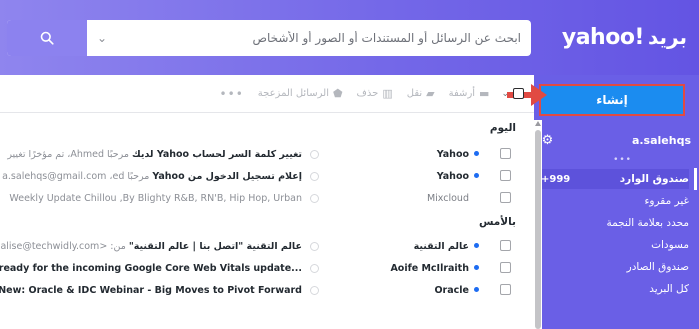  I want to click on gear-icon: ⚙, so click(547, 140).